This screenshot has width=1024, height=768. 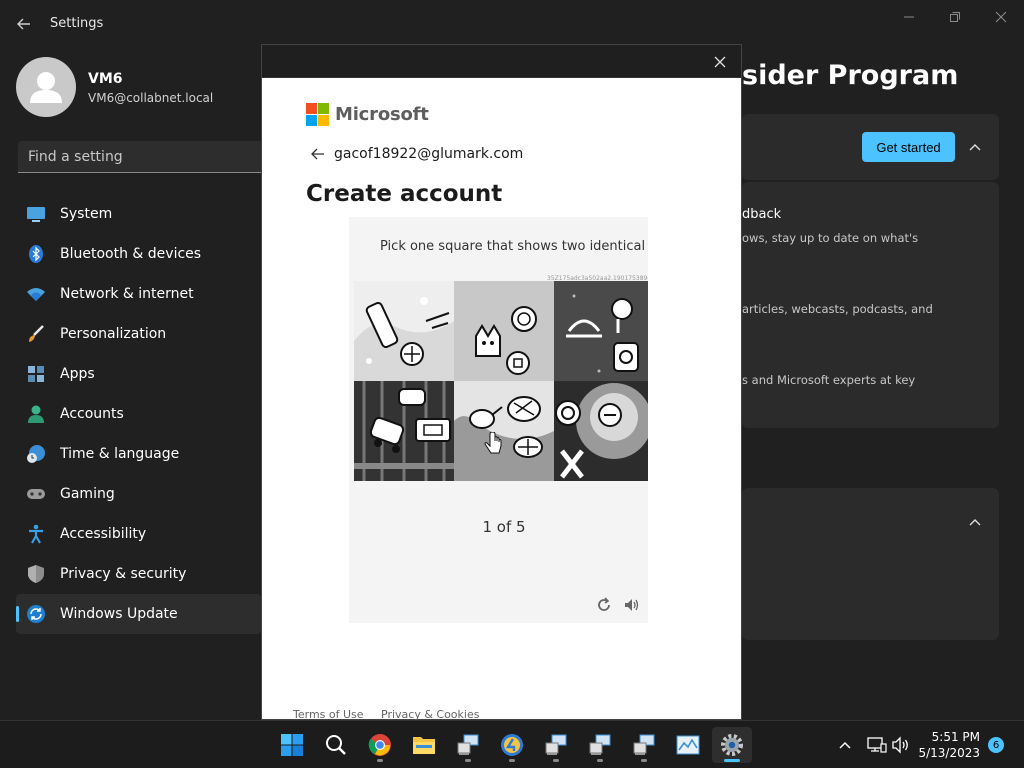 What do you see at coordinates (877, 745) in the screenshot?
I see `network-icon` at bounding box center [877, 745].